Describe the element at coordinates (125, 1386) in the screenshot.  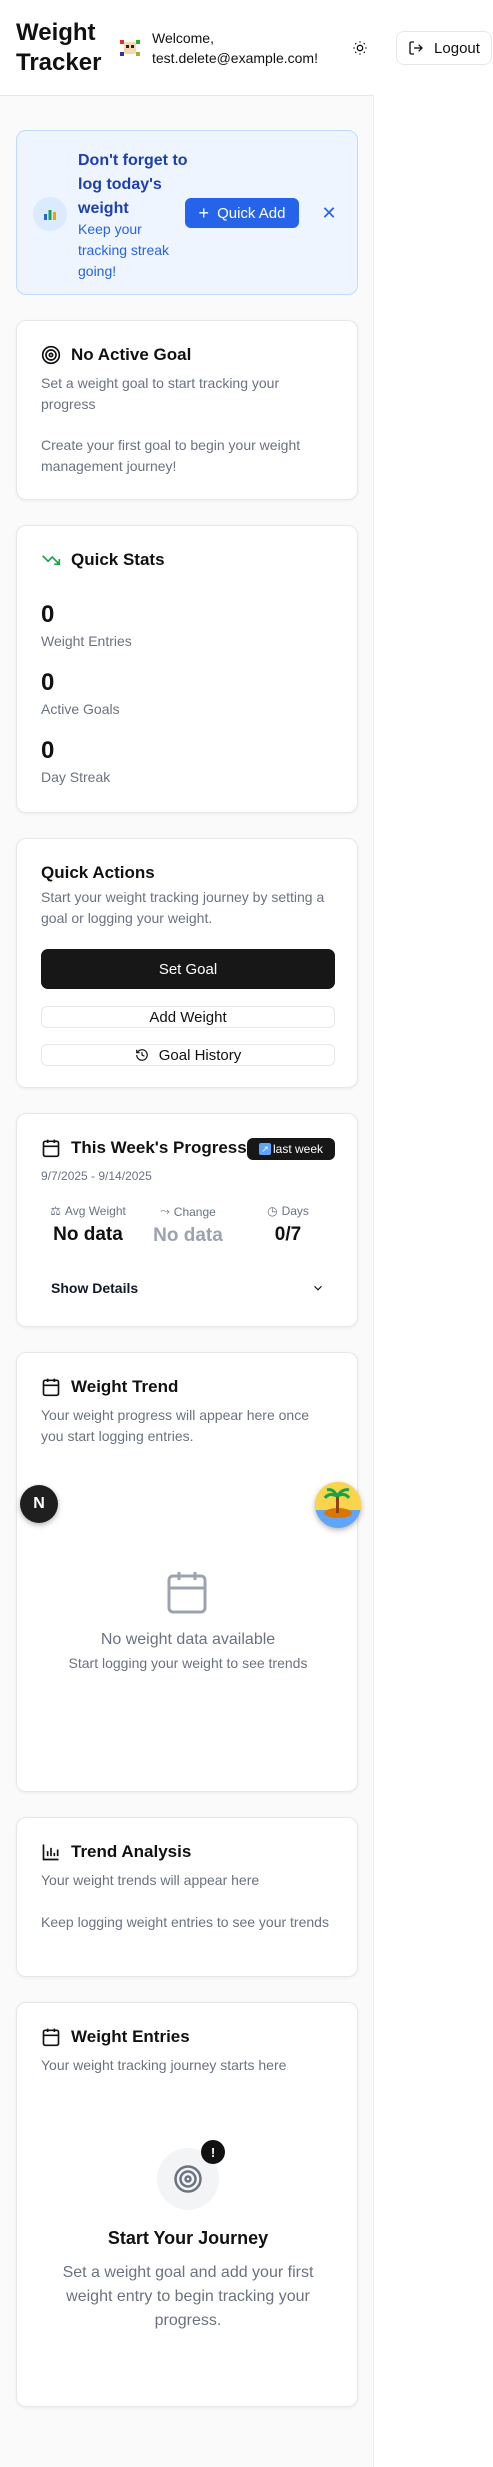
I see `trend-title: Weight Trend` at that location.